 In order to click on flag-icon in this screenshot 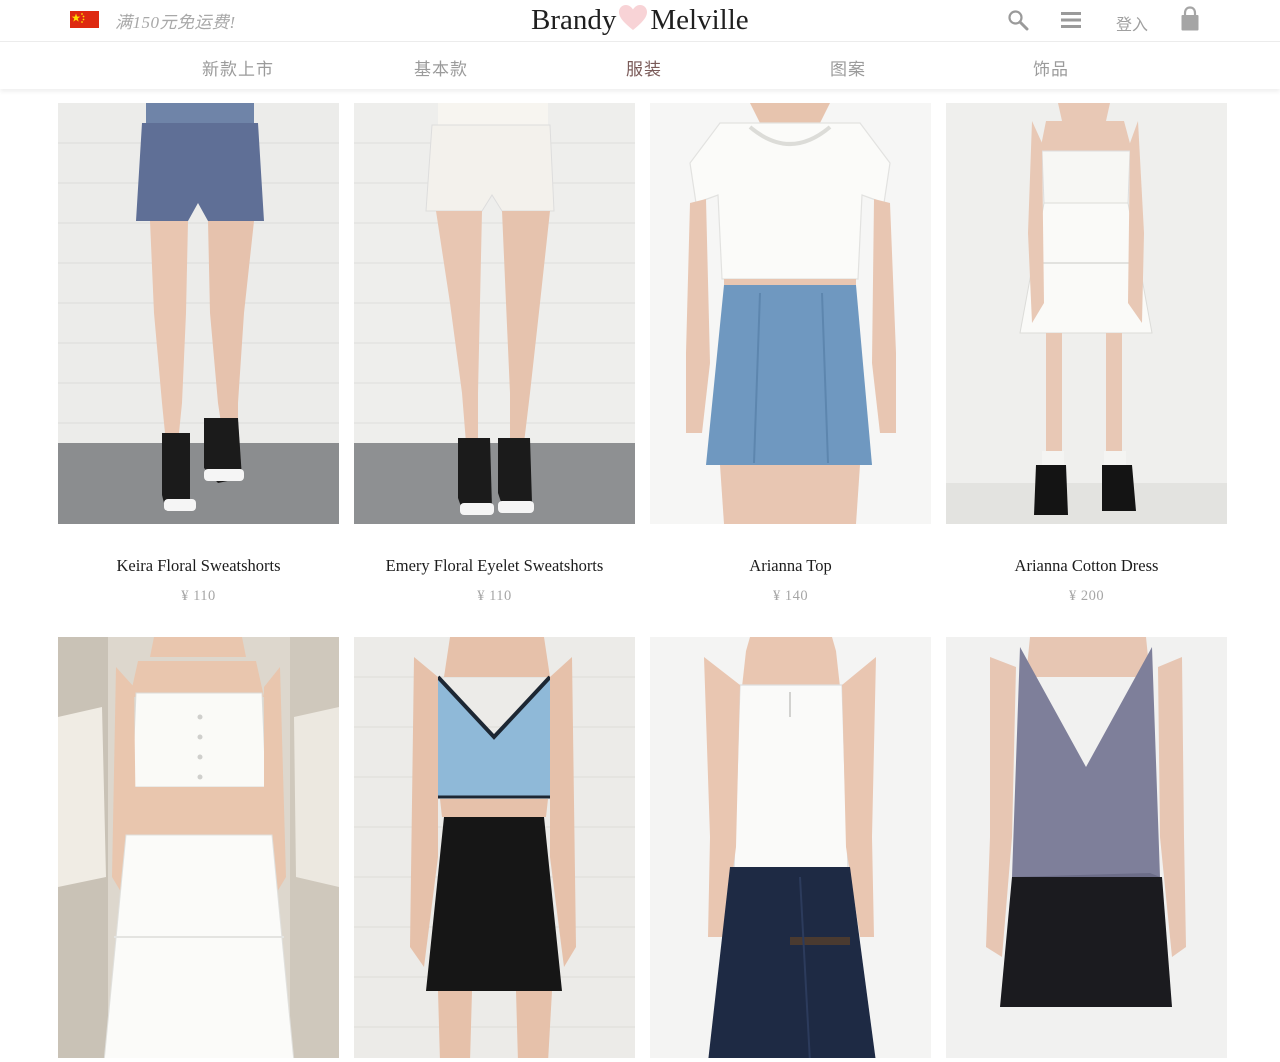, I will do `click(84, 19)`.